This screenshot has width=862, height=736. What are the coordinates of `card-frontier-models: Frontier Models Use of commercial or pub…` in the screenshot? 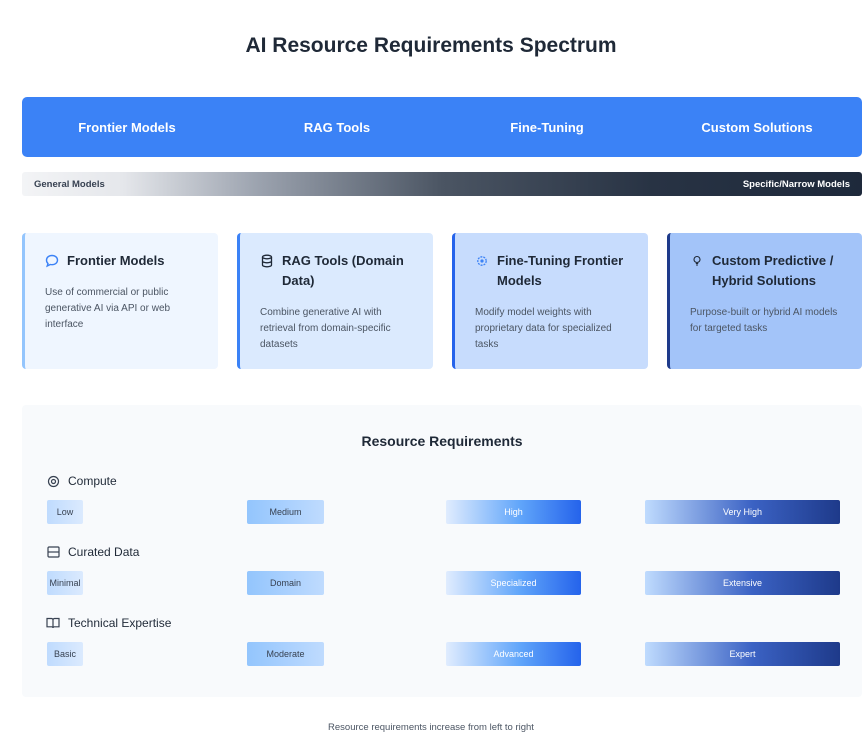 It's located at (120, 301).